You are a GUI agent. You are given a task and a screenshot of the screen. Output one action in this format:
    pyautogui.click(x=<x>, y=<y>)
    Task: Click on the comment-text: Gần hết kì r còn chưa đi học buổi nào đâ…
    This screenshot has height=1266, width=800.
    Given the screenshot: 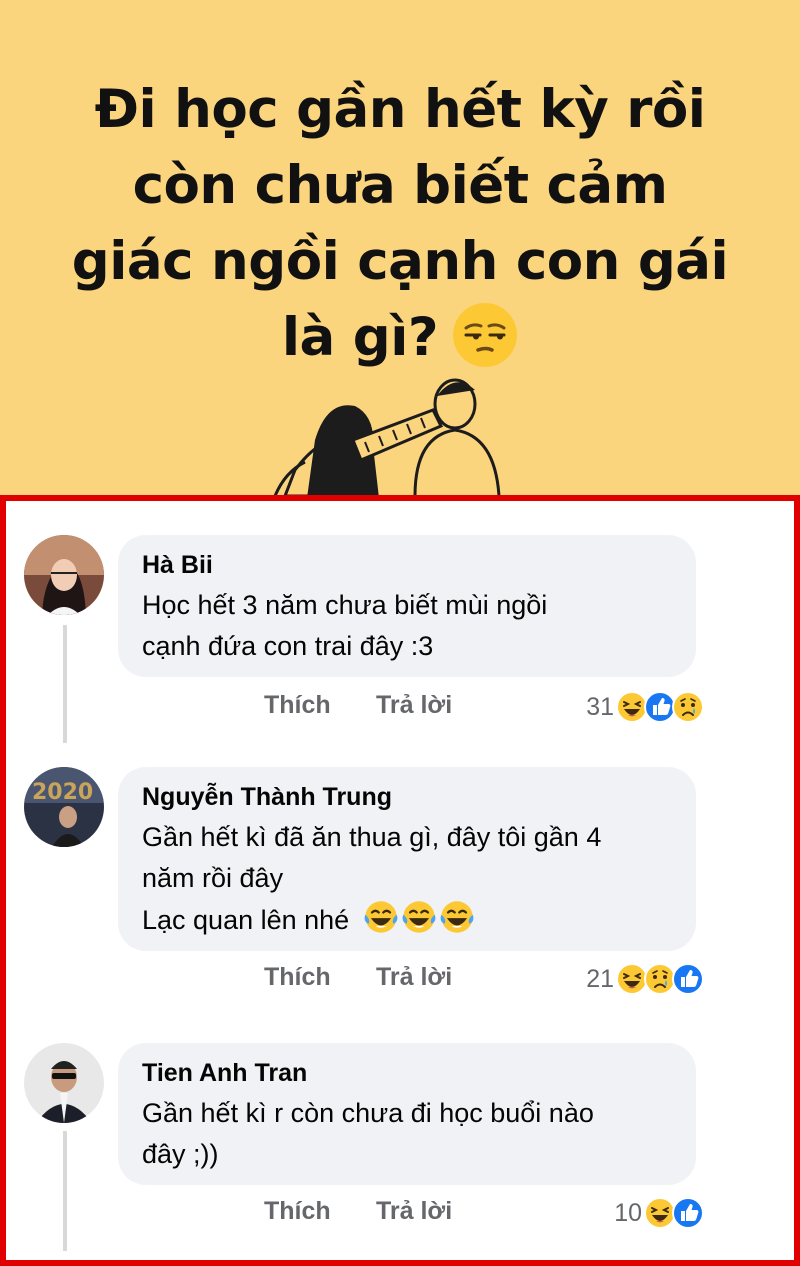 What is the action you would take?
    pyautogui.click(x=407, y=1134)
    